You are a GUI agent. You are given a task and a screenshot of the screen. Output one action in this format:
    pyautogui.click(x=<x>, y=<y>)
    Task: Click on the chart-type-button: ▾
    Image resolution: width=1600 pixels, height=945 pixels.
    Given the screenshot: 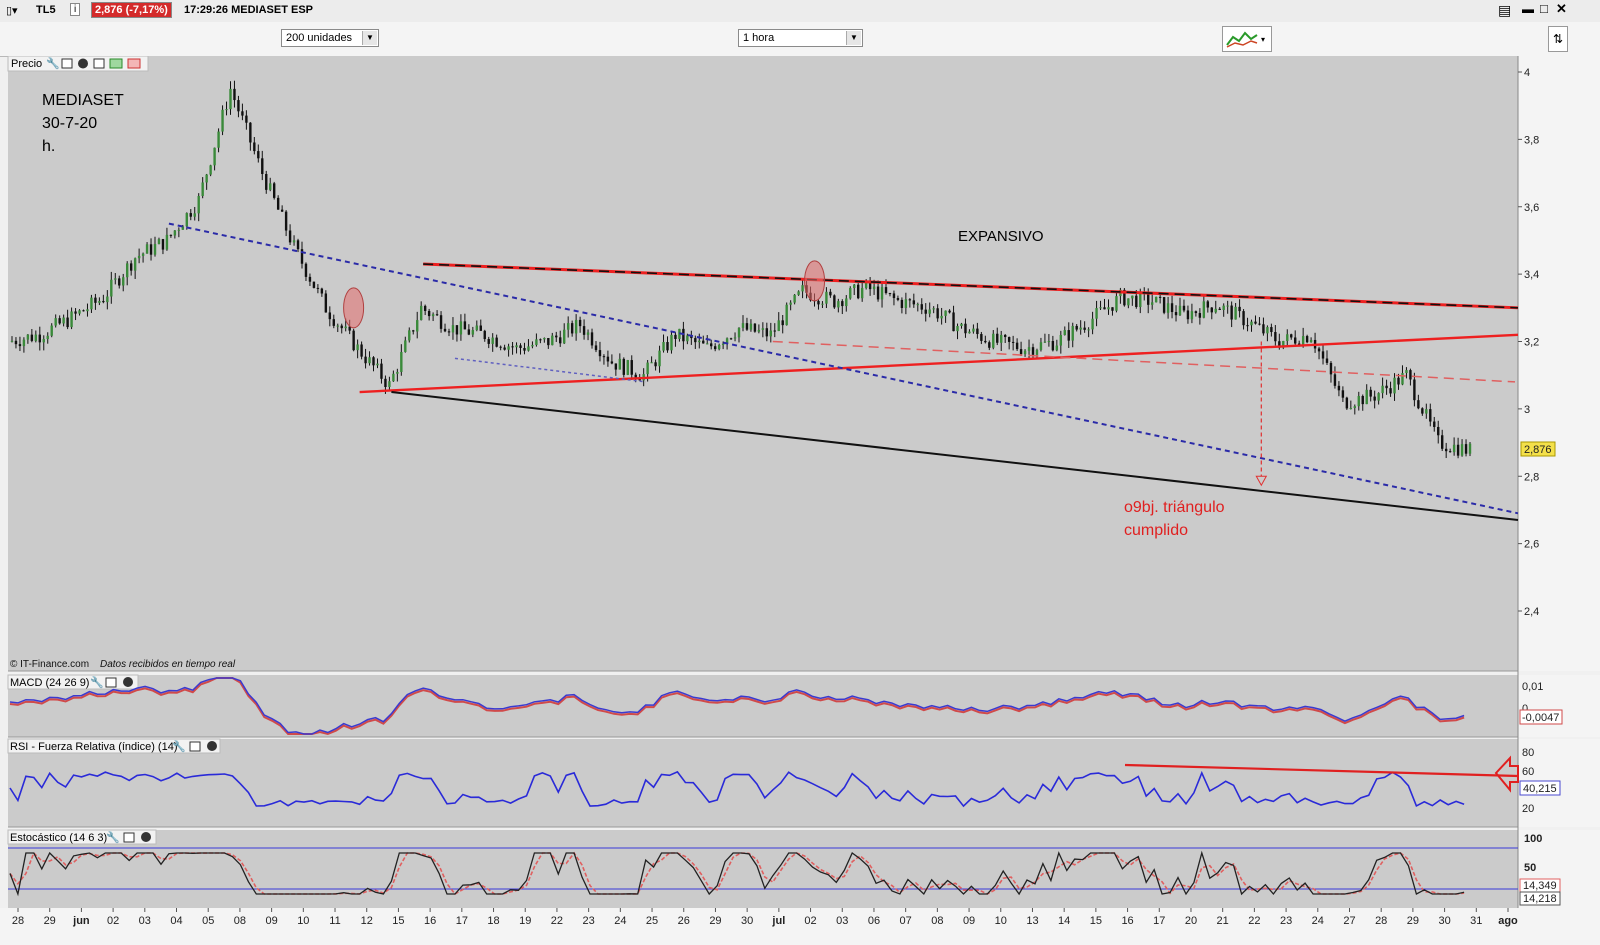 What is the action you would take?
    pyautogui.click(x=1247, y=39)
    